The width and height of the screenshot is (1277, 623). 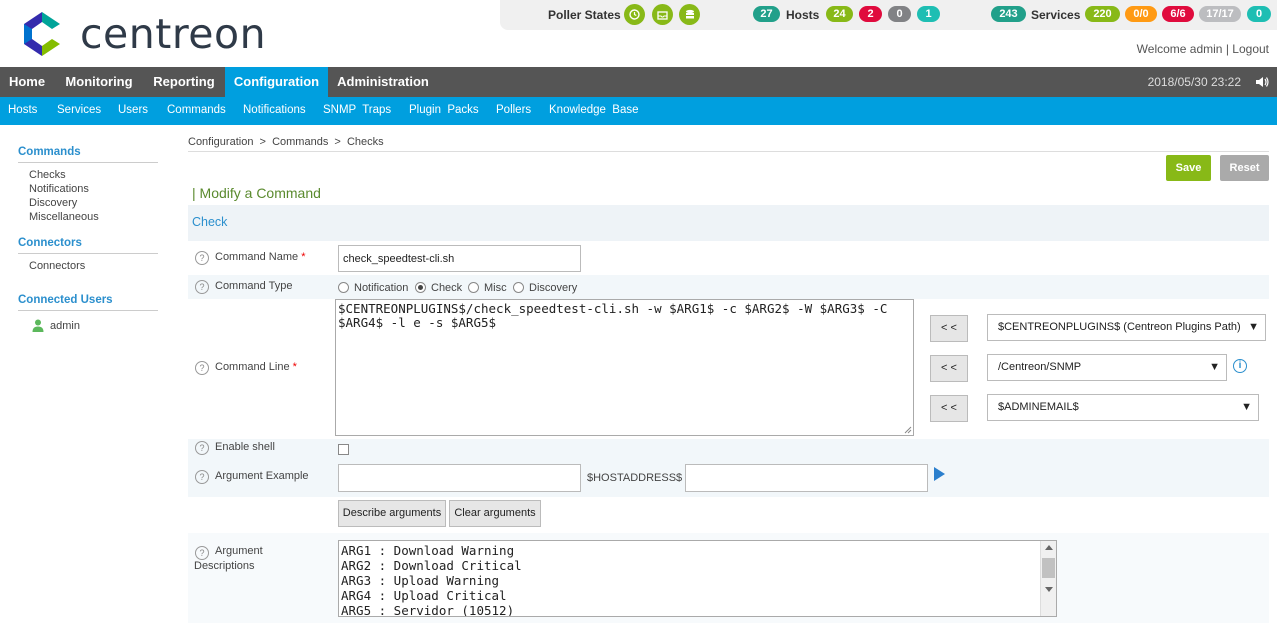 What do you see at coordinates (49, 152) in the screenshot?
I see `sidebar-commands-title: Commands` at bounding box center [49, 152].